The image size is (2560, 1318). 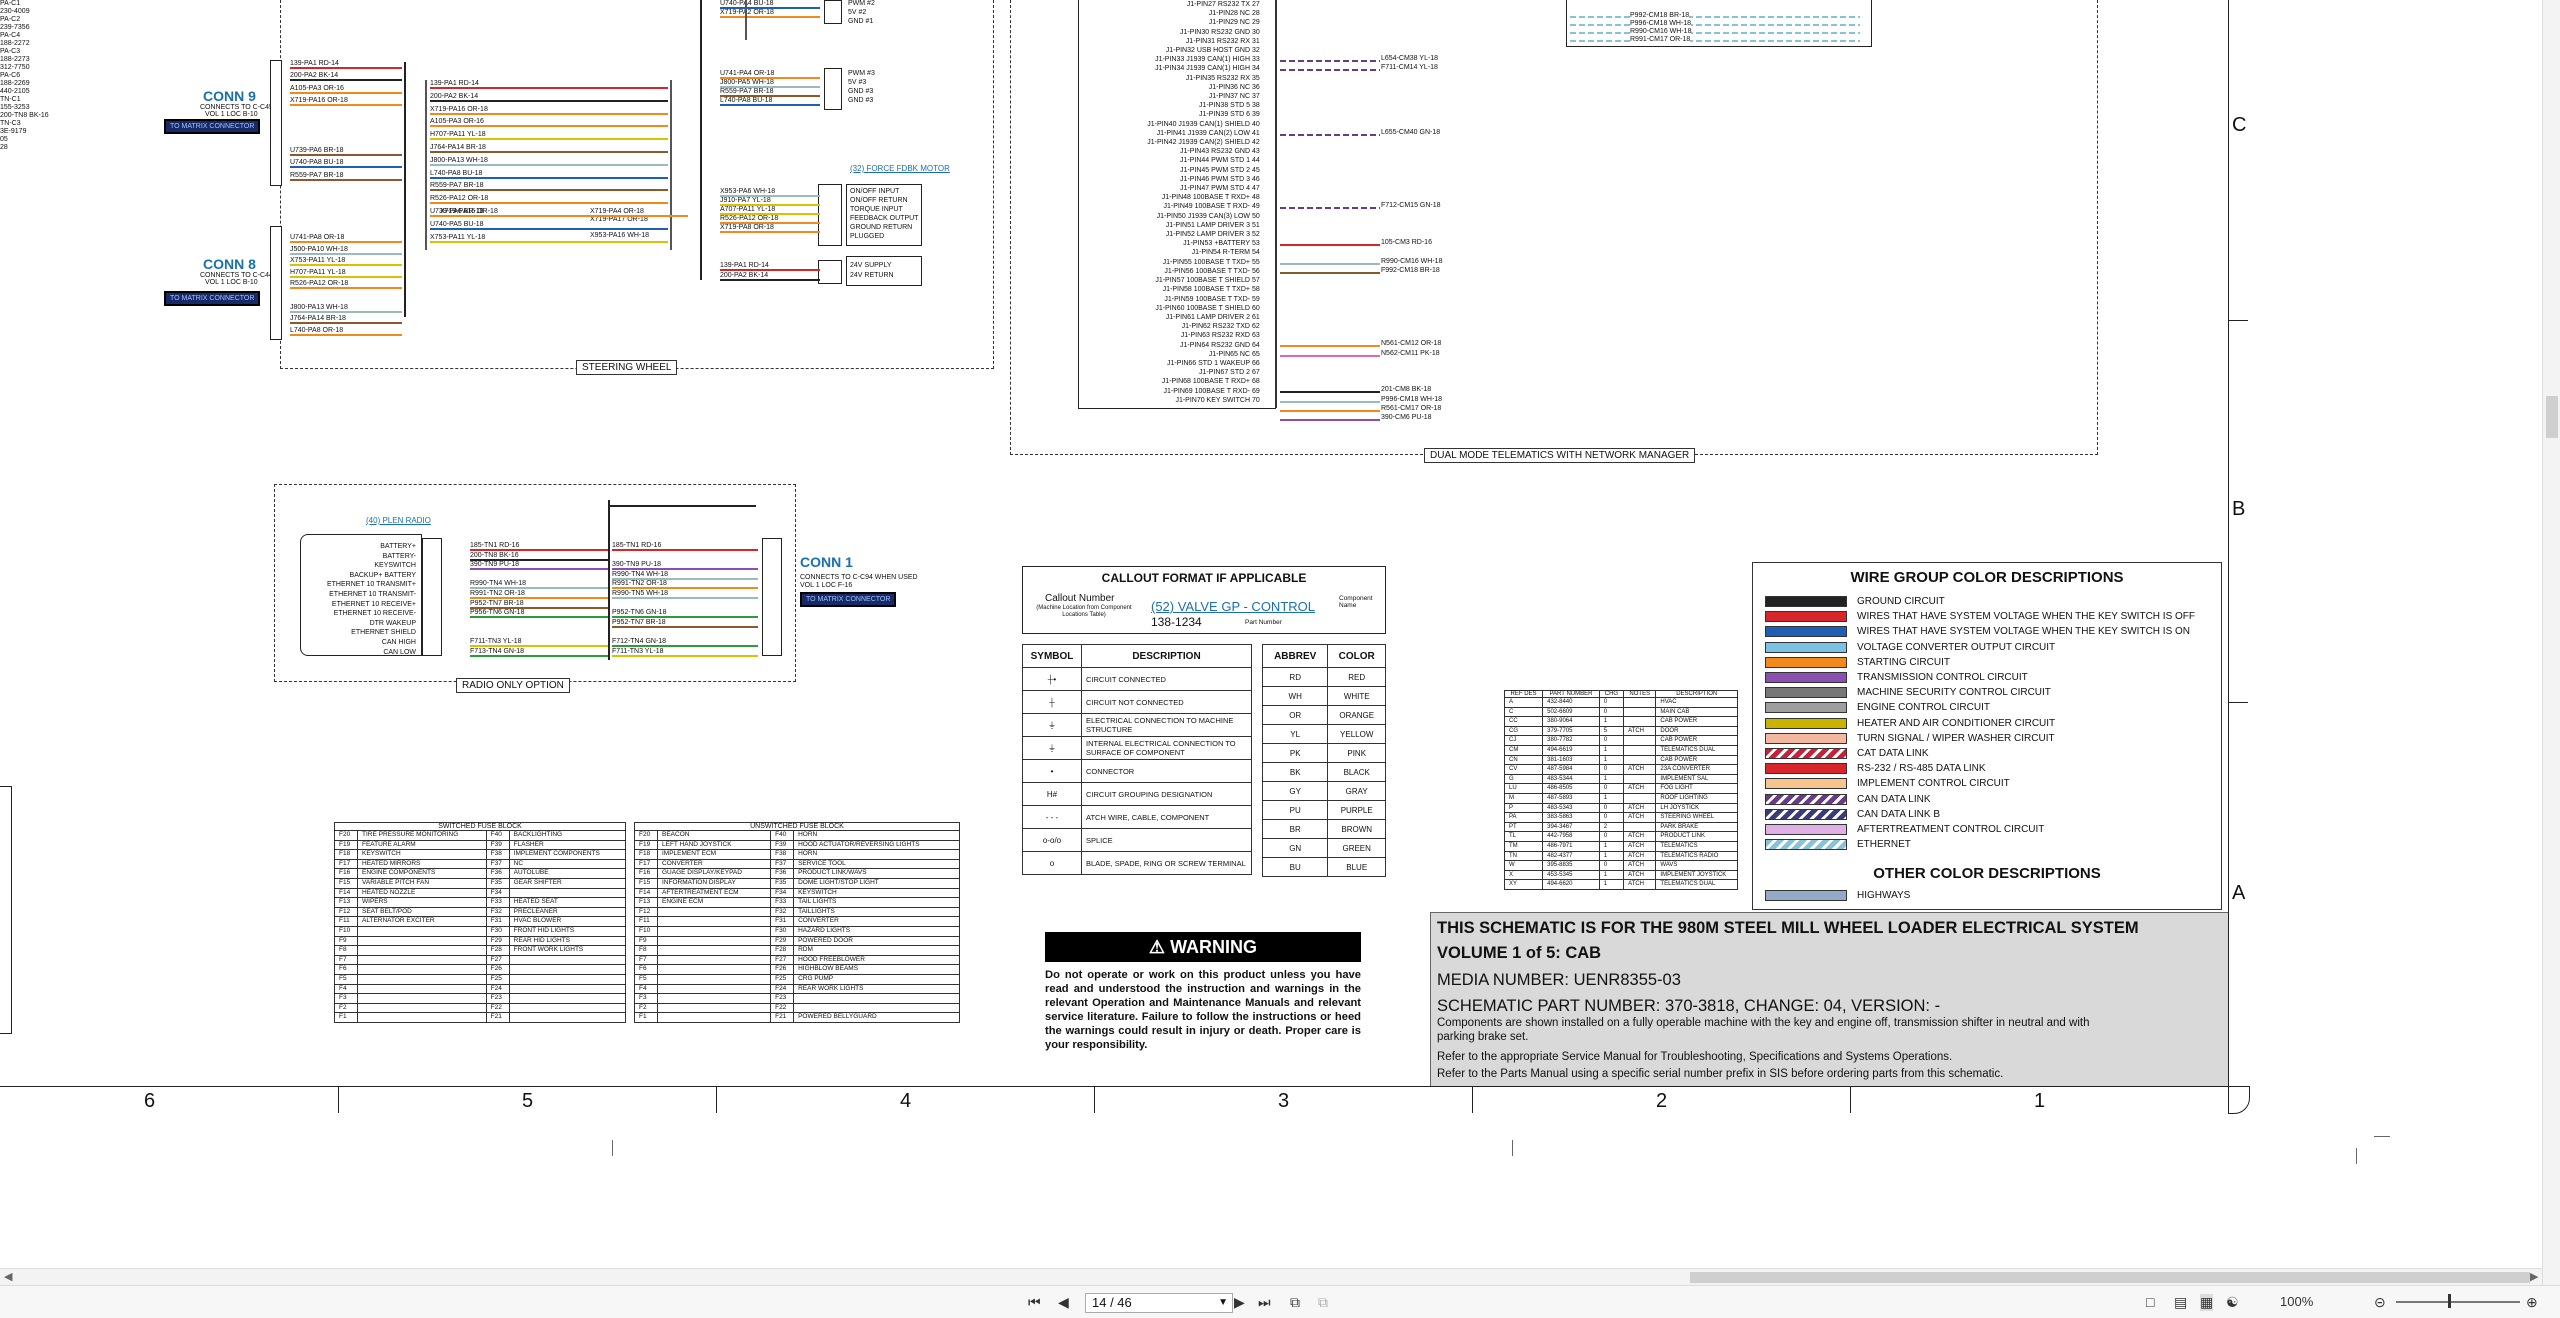 I want to click on radio-pin: ETHERNET 10 RECEIVE+, so click(x=373, y=604).